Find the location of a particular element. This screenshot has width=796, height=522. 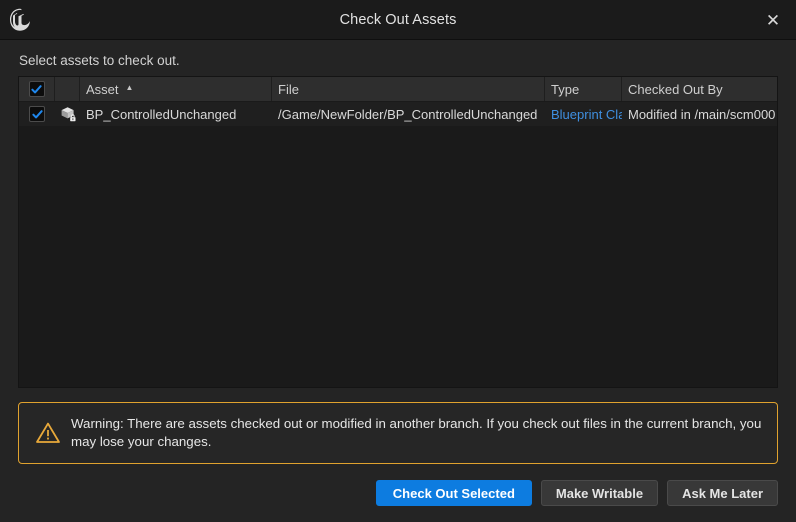

table-header-row: Asset ▲ File Type Checked Out By is located at coordinates (398, 89).